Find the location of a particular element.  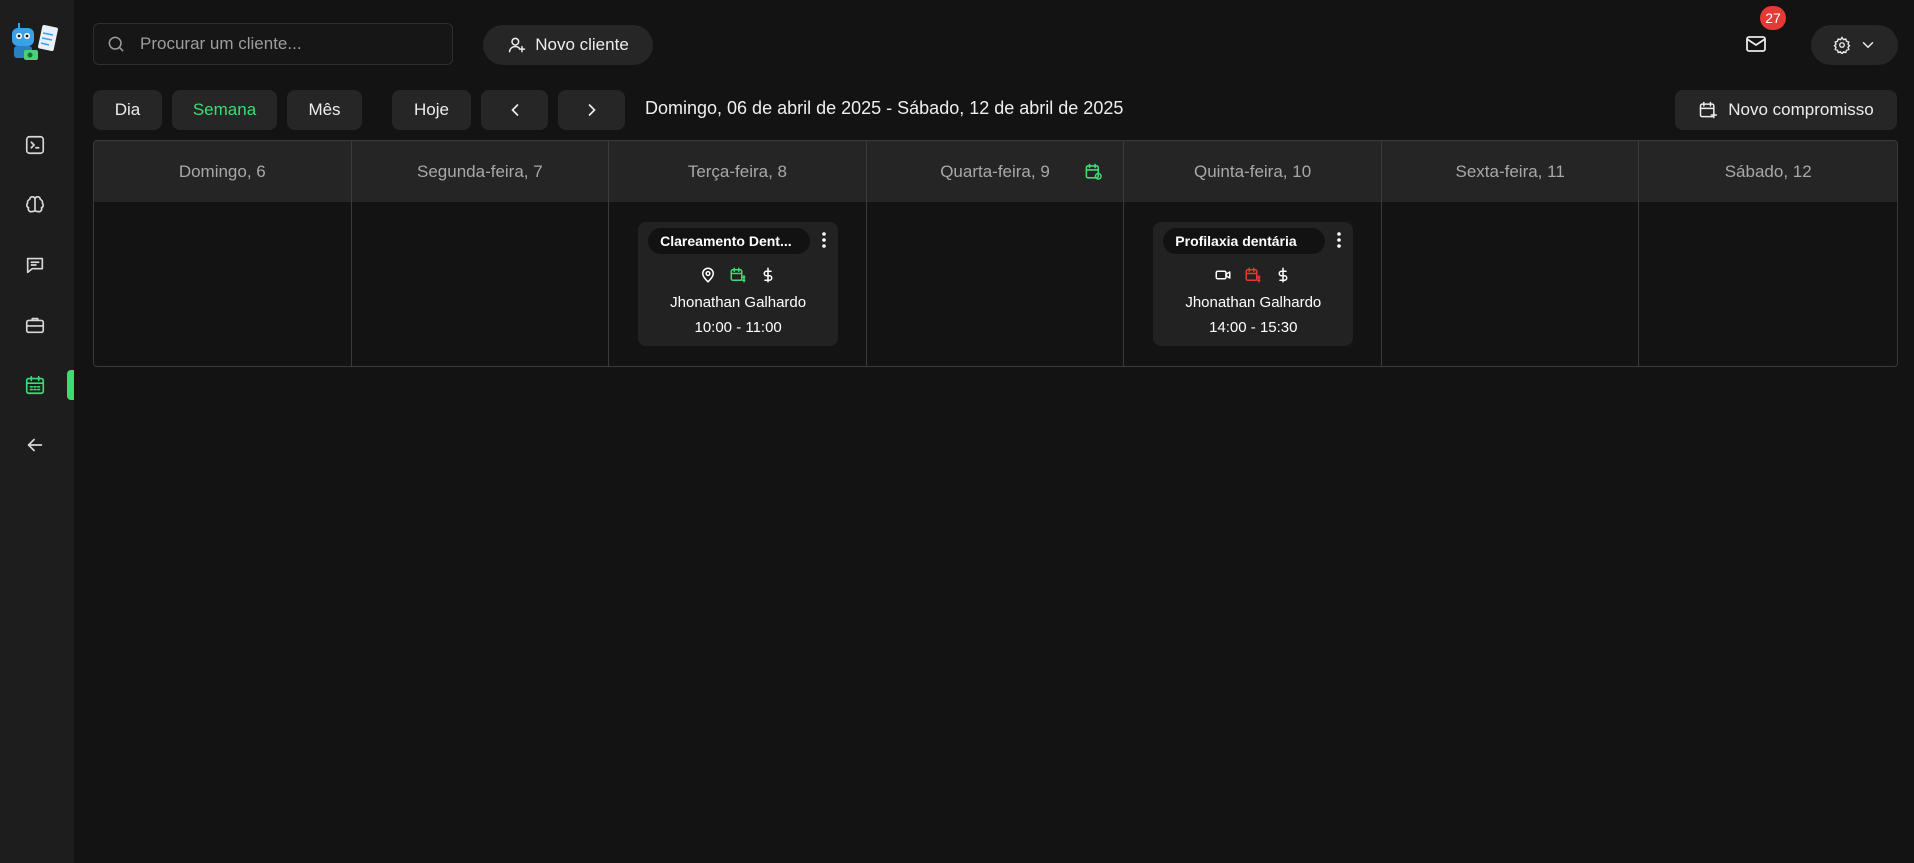

previous-week-button is located at coordinates (514, 110).